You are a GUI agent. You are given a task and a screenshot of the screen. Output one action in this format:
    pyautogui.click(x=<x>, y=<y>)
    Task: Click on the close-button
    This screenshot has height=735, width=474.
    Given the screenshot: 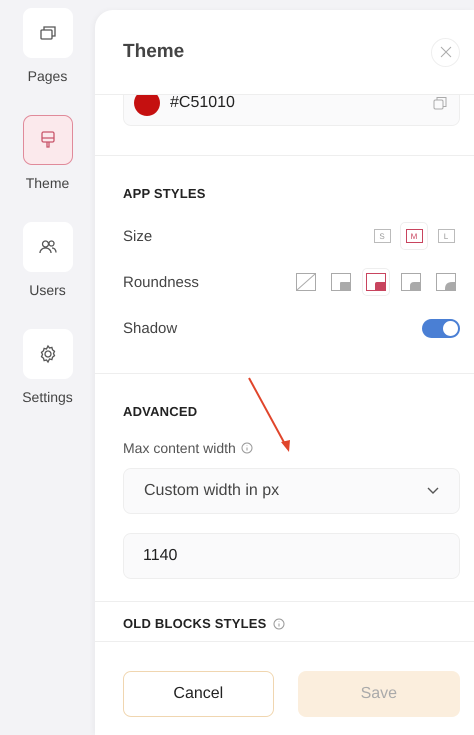 What is the action you would take?
    pyautogui.click(x=445, y=52)
    